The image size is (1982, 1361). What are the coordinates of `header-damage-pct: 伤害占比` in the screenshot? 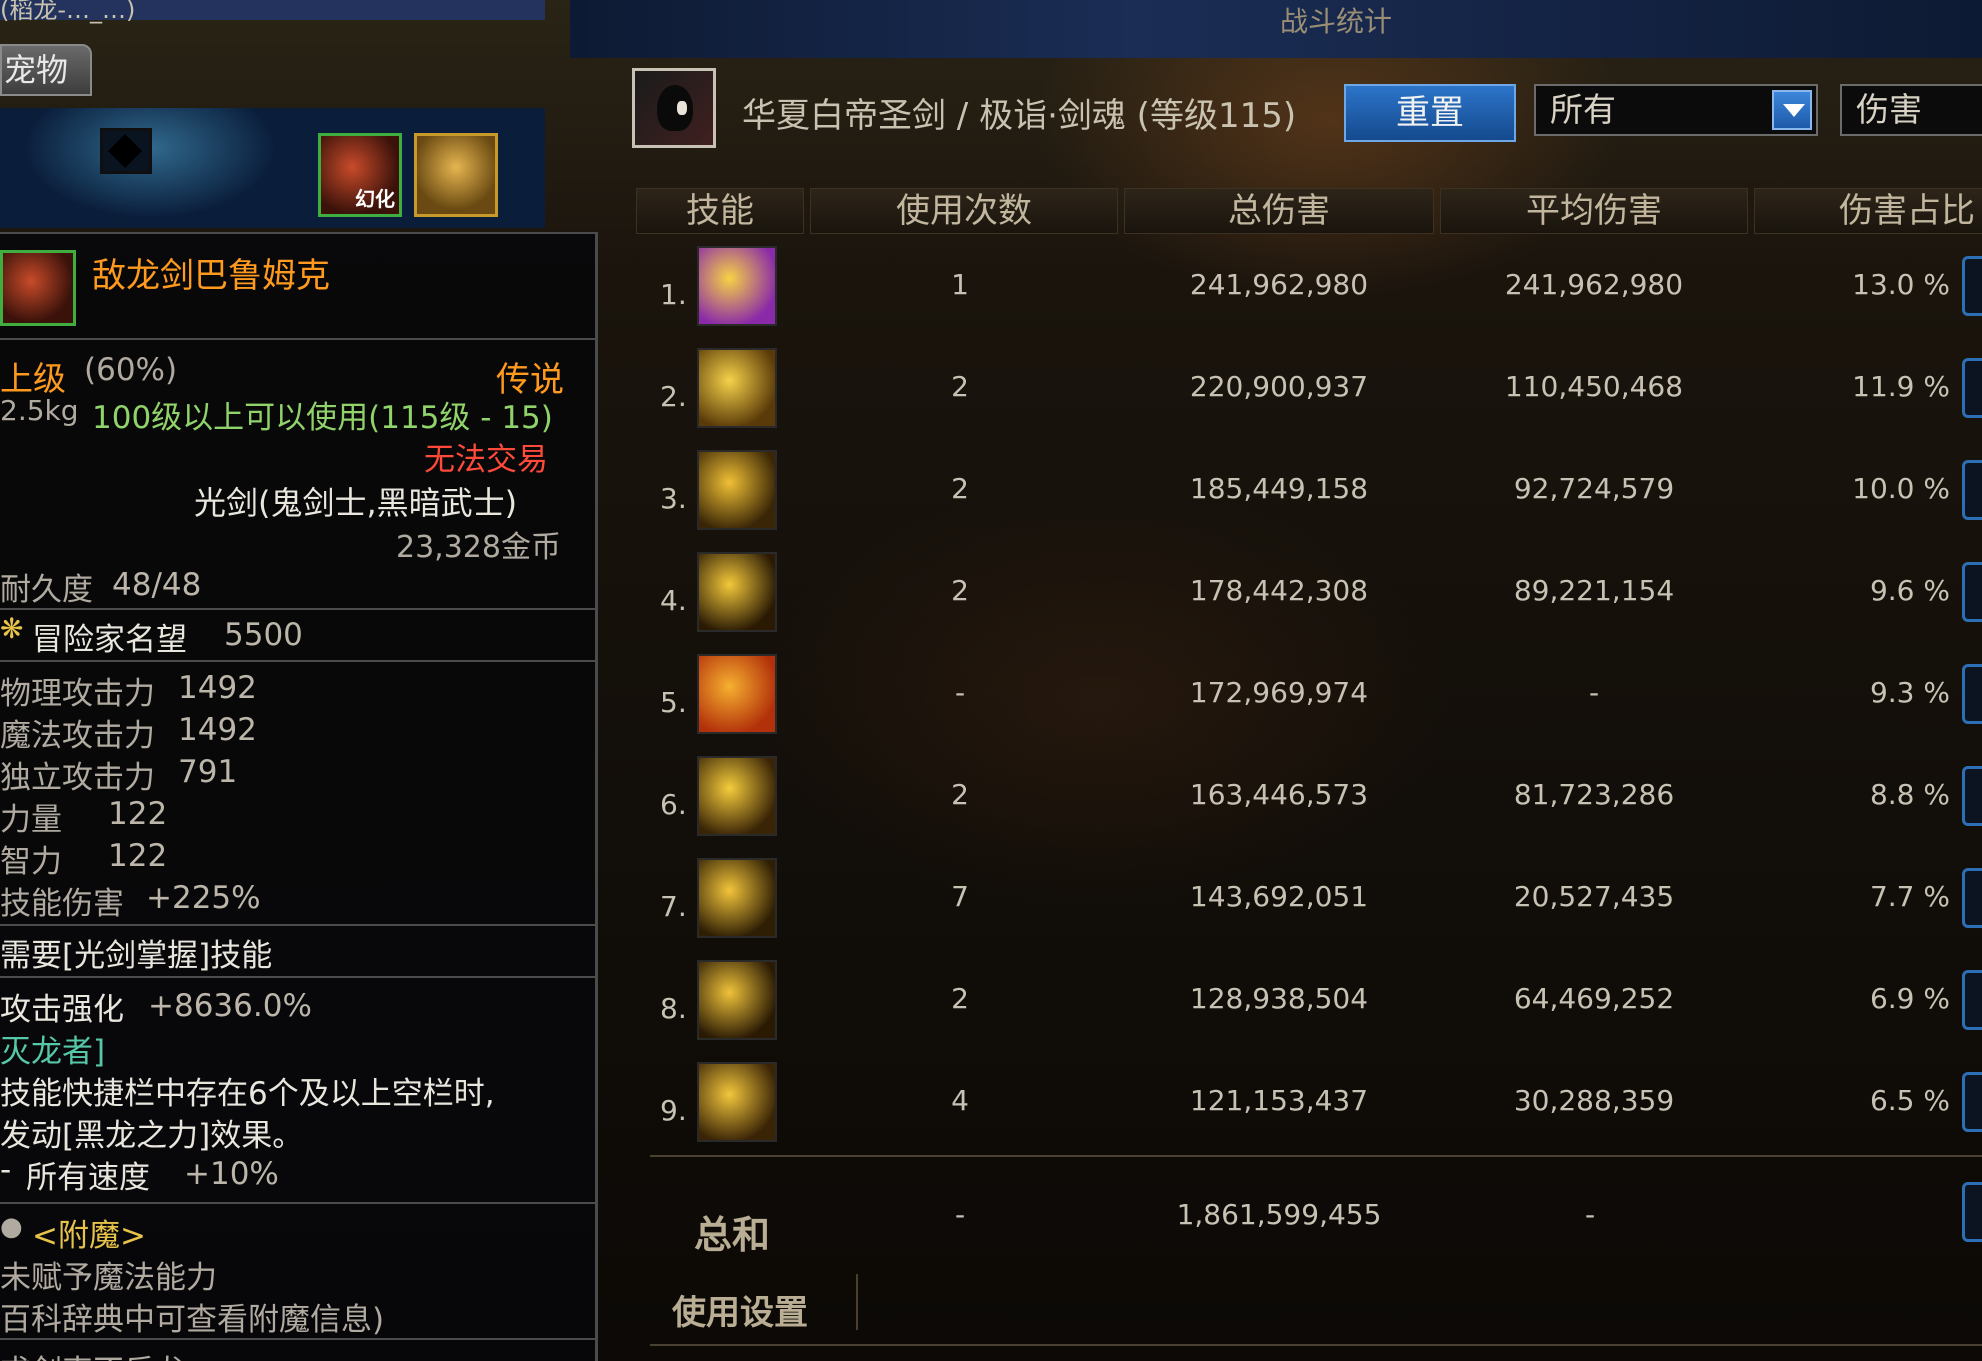 It's located at (1868, 211).